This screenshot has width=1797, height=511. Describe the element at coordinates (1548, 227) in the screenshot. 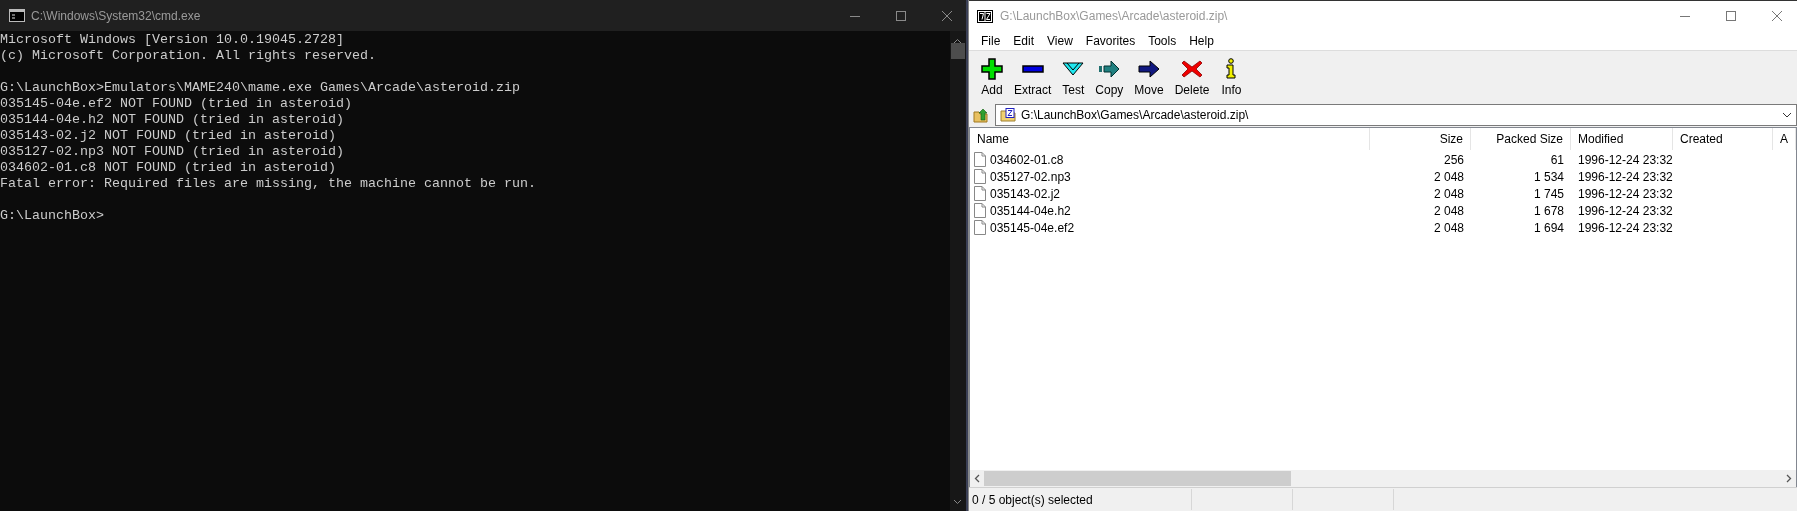

I see `table-cell: 1 694` at that location.